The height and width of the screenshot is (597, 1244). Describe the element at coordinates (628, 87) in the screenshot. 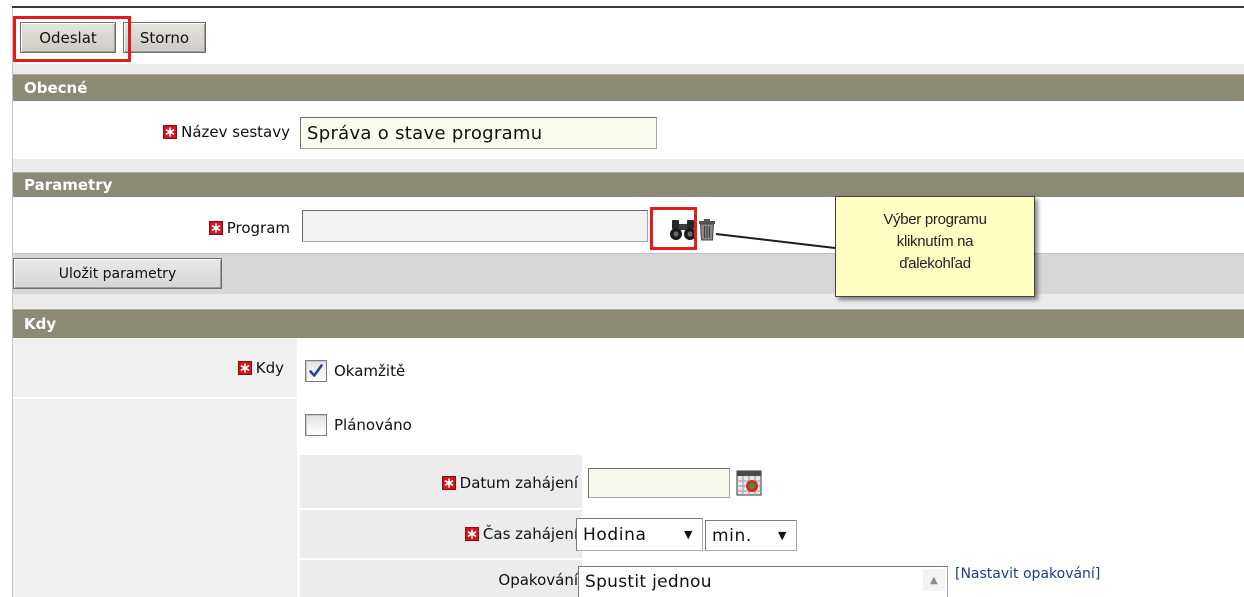

I see `section-header-general: Obecné` at that location.